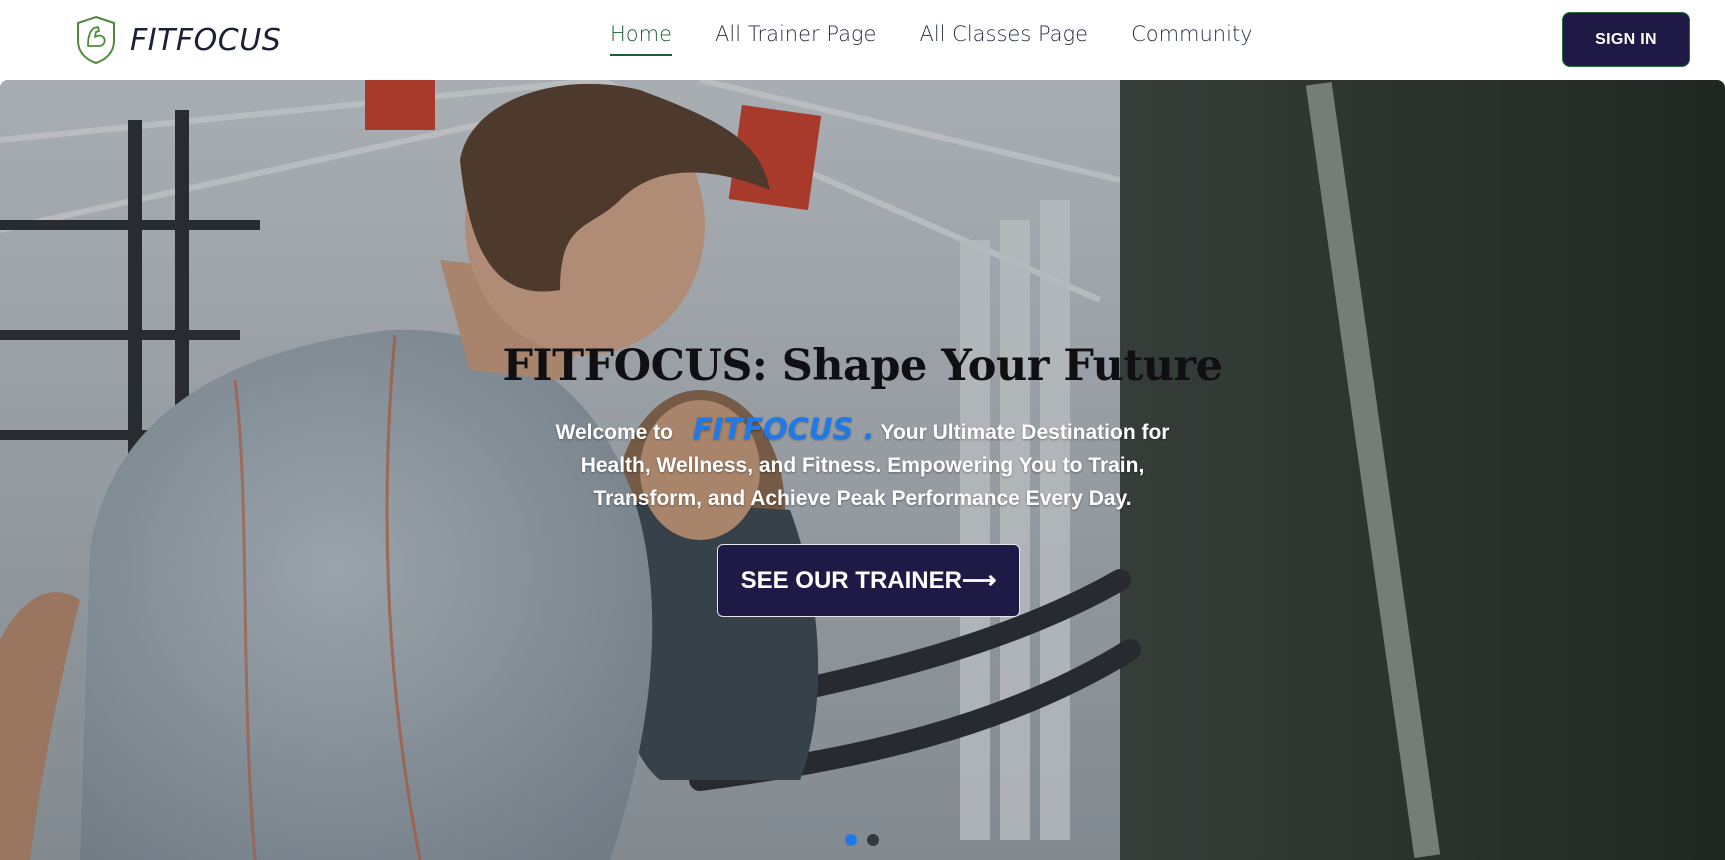 The image size is (1725, 860). Describe the element at coordinates (206, 40) in the screenshot. I see `brand-name: FITFOCUS` at that location.